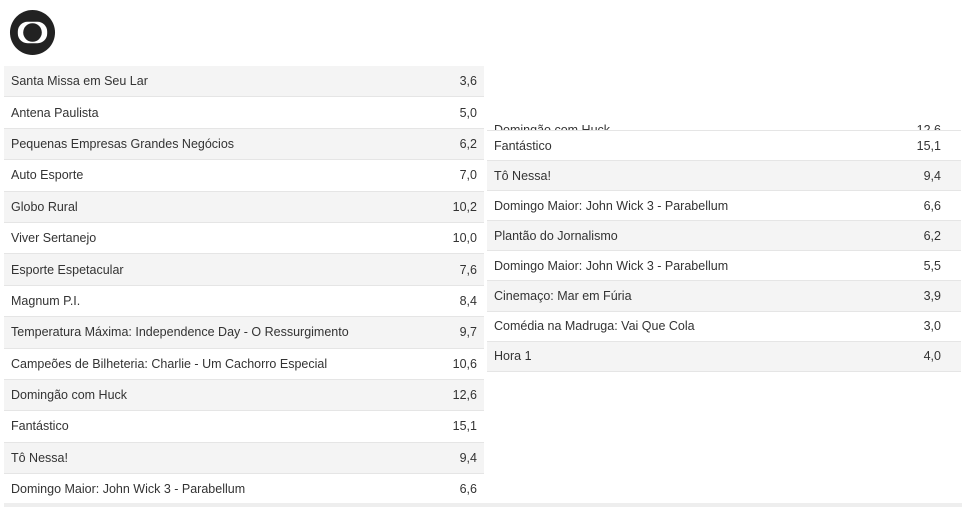 The image size is (966, 507). I want to click on program-name: Auto Esporte, so click(47, 175).